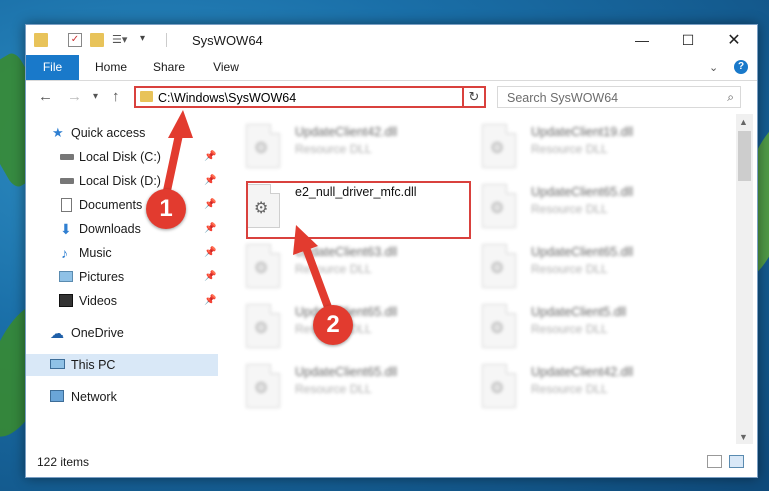 This screenshot has height=491, width=769. I want to click on step-badge-1: 1, so click(166, 209).